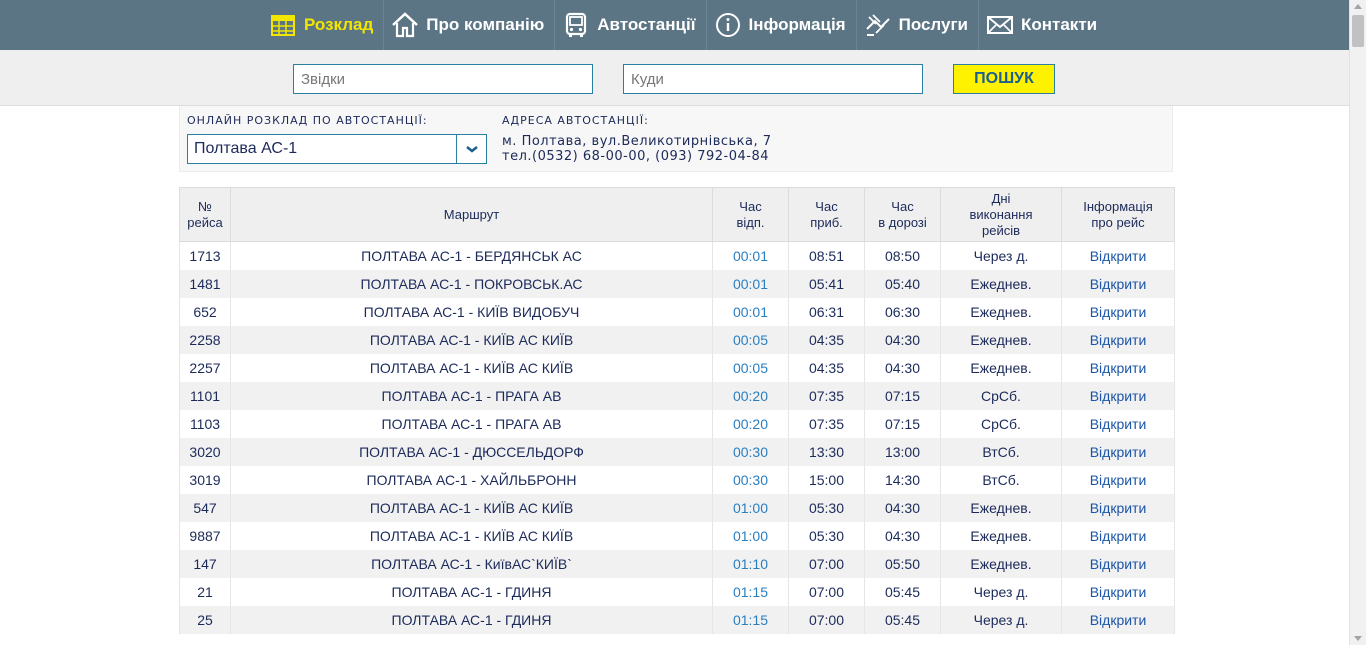 Image resolution: width=1366 pixels, height=645 pixels. I want to click on route-cell: ПОЛТАВА АС-1 - БЕРДЯНСЬК АС, so click(471, 255).